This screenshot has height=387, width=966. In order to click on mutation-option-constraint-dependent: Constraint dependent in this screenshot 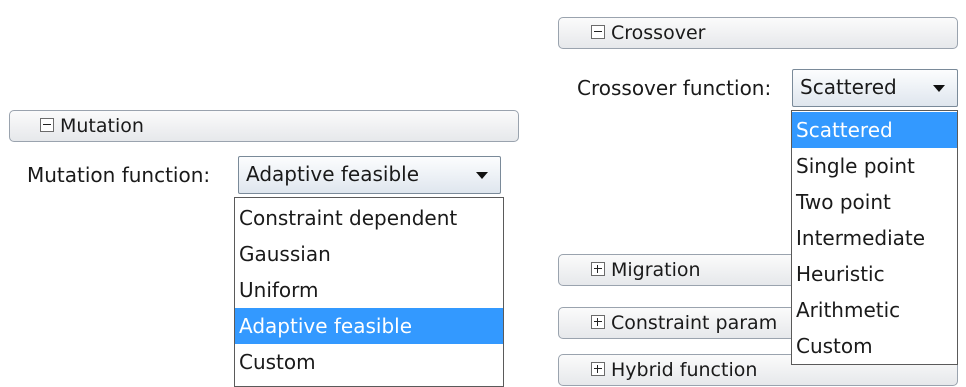, I will do `click(369, 218)`.